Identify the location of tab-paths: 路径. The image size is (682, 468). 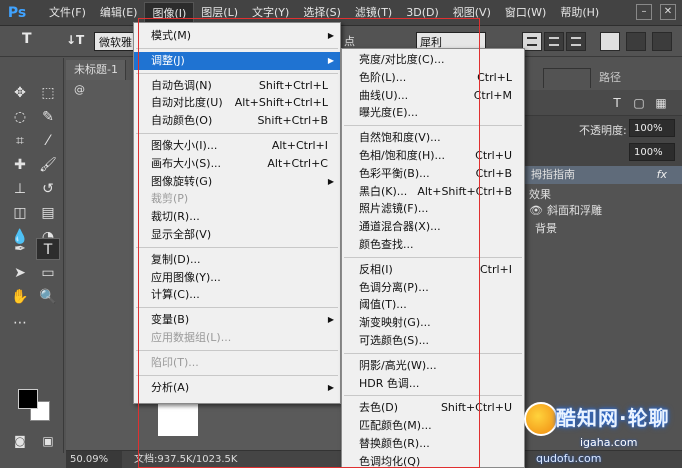
(610, 78).